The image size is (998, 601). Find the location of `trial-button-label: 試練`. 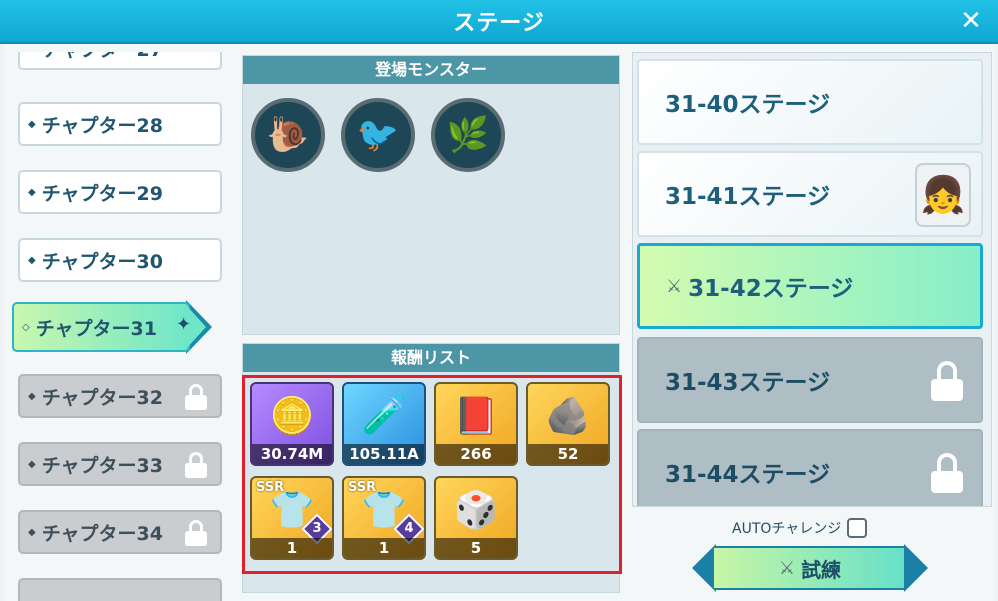

trial-button-label: 試練 is located at coordinates (821, 569).